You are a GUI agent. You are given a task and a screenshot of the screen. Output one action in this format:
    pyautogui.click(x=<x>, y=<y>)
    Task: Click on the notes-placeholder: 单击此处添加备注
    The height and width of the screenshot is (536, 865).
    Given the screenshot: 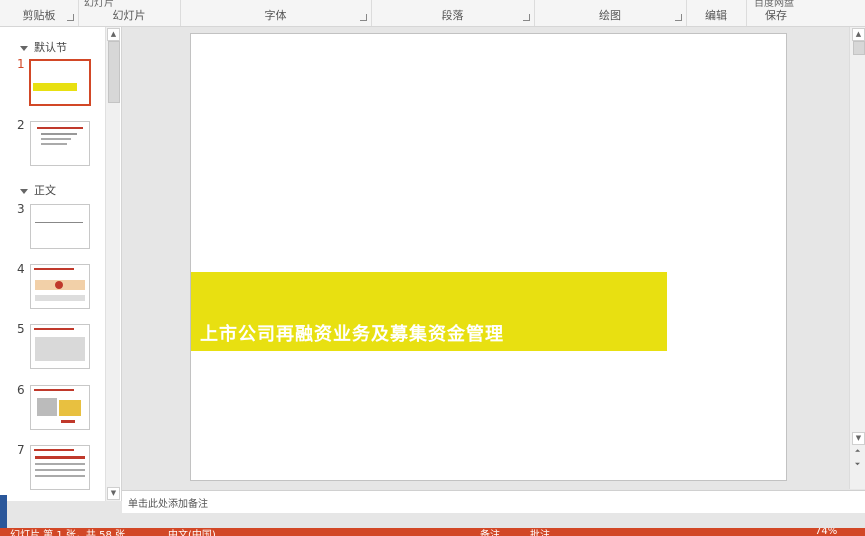 What is the action you would take?
    pyautogui.click(x=168, y=502)
    